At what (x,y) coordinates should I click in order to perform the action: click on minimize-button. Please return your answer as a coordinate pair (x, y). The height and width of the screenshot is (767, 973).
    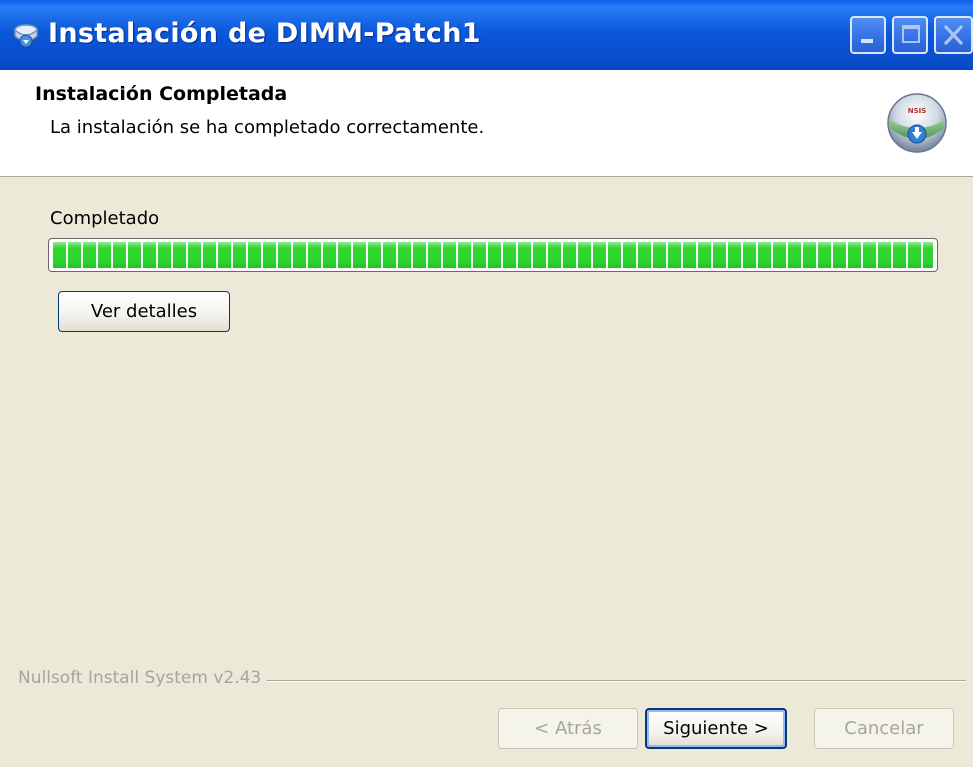
    Looking at the image, I should click on (868, 35).